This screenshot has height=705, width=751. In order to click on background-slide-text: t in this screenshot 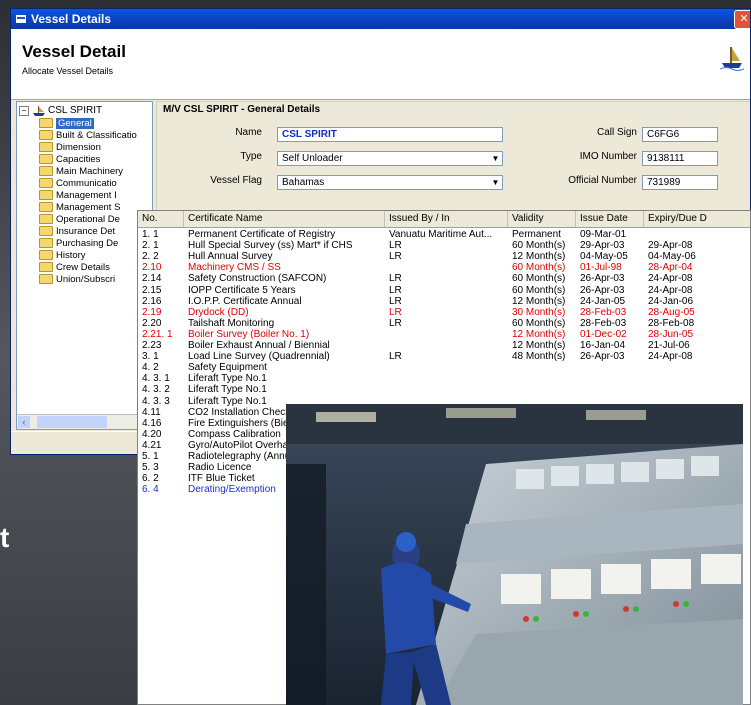, I will do `click(5, 537)`.